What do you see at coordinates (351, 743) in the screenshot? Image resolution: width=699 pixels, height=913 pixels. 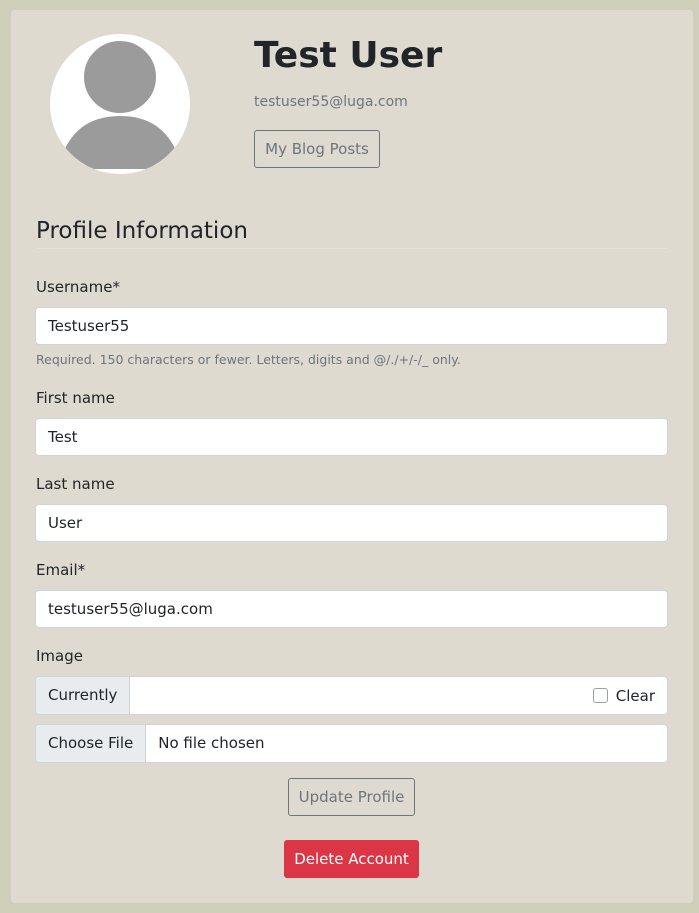 I see `image-file-input: Choose File No file chosen` at bounding box center [351, 743].